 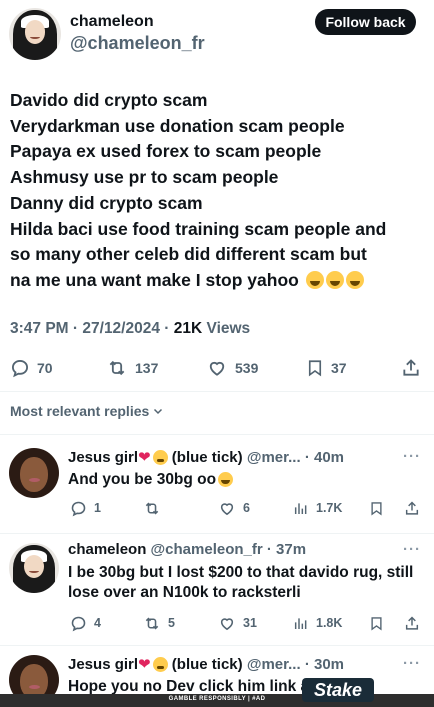 What do you see at coordinates (228, 328) in the screenshot?
I see `views-label: Views` at bounding box center [228, 328].